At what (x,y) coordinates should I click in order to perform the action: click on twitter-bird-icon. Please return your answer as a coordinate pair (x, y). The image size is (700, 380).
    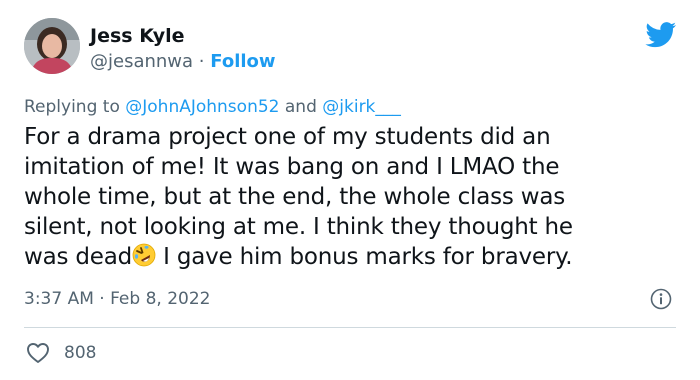
    Looking at the image, I should click on (661, 35).